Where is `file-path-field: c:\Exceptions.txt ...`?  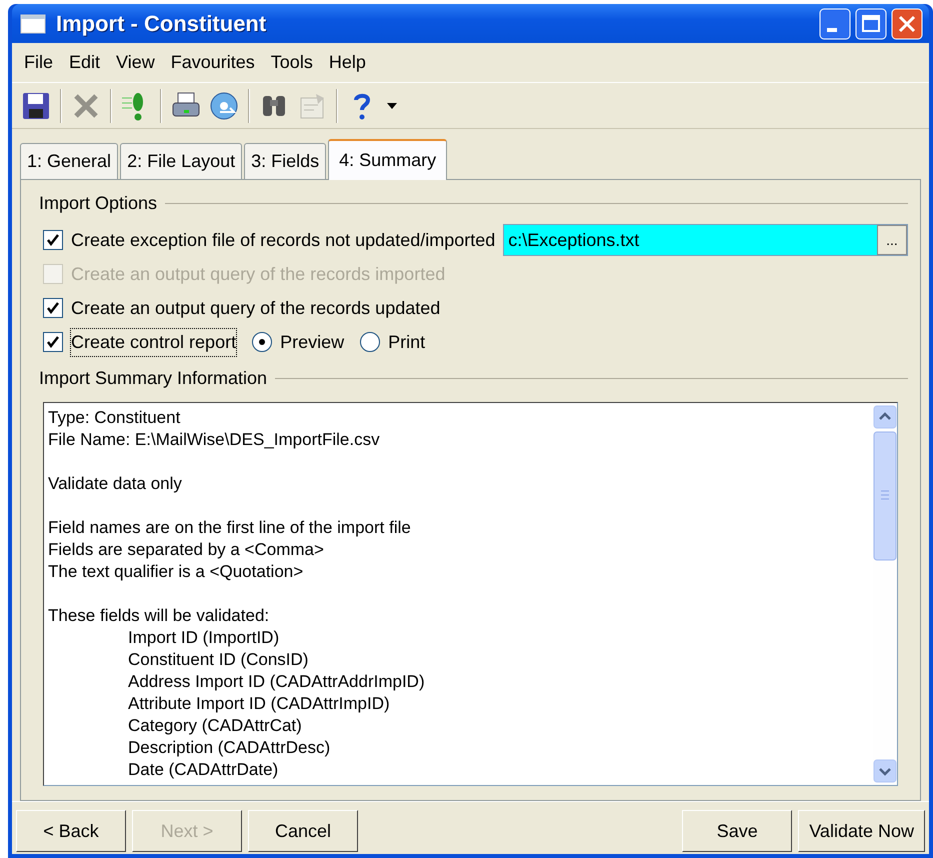
file-path-field: c:\Exceptions.txt ... is located at coordinates (705, 240).